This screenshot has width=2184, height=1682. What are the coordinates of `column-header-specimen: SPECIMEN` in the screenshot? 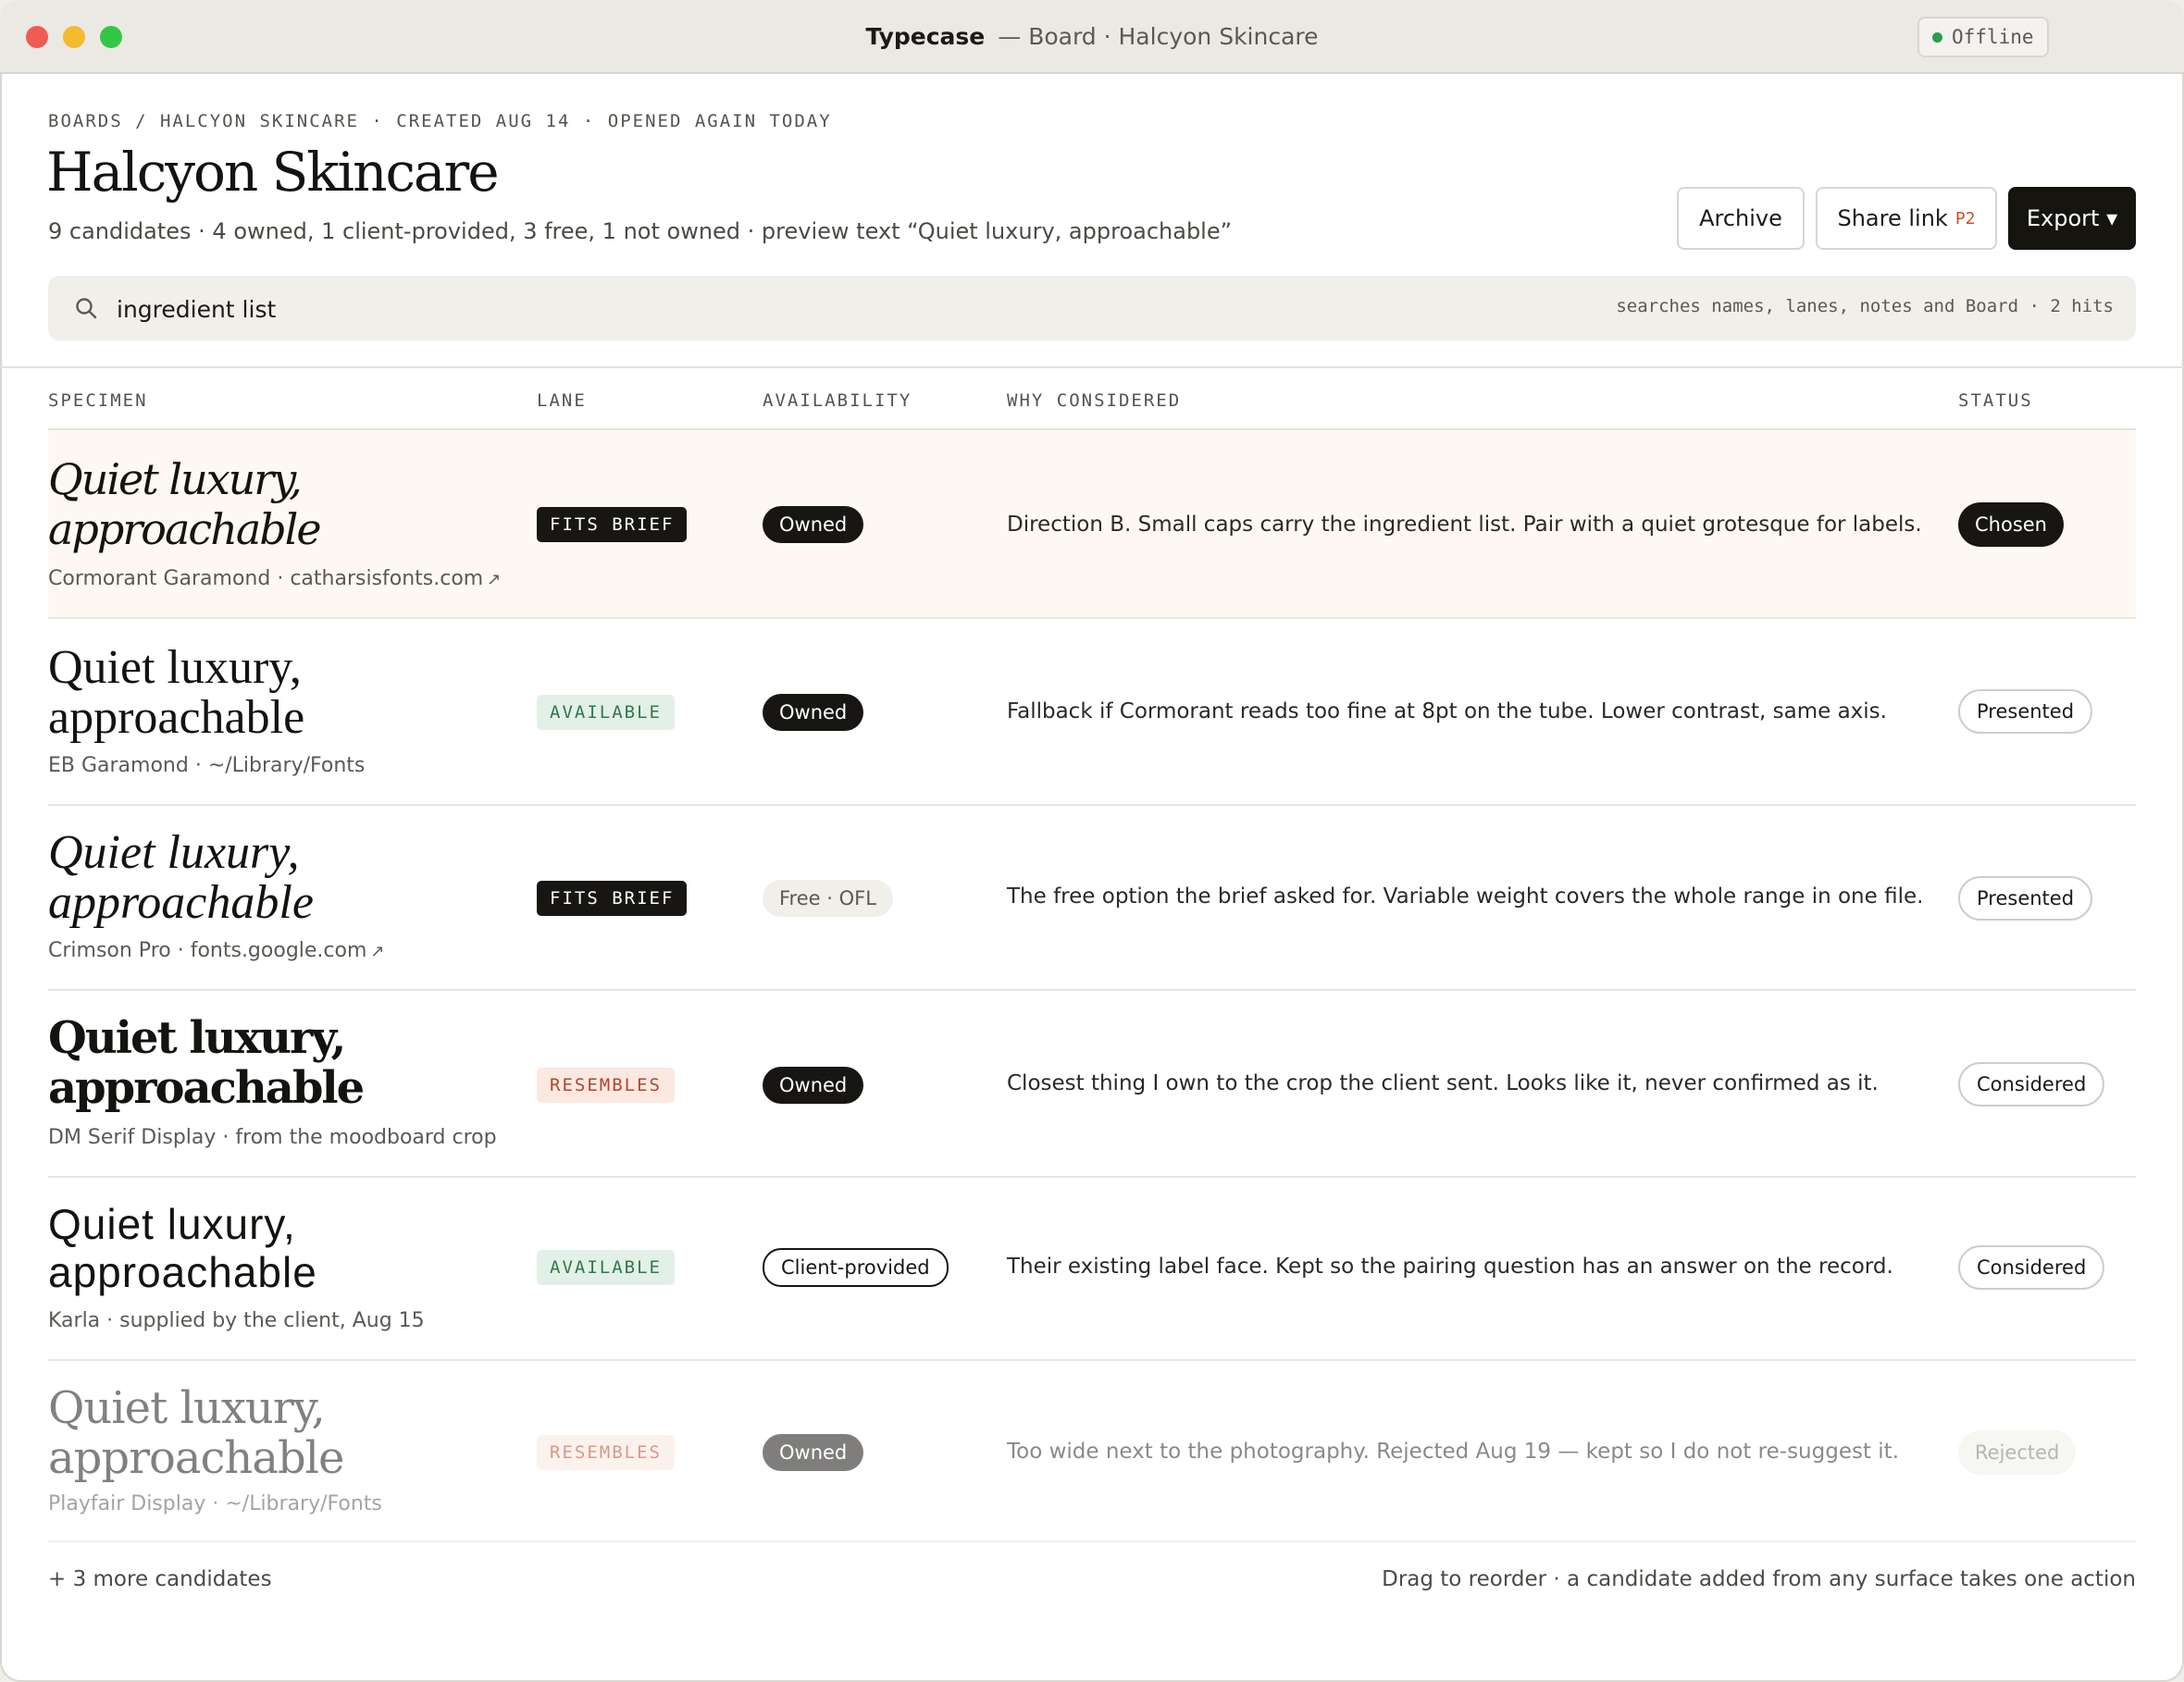 It's located at (98, 401).